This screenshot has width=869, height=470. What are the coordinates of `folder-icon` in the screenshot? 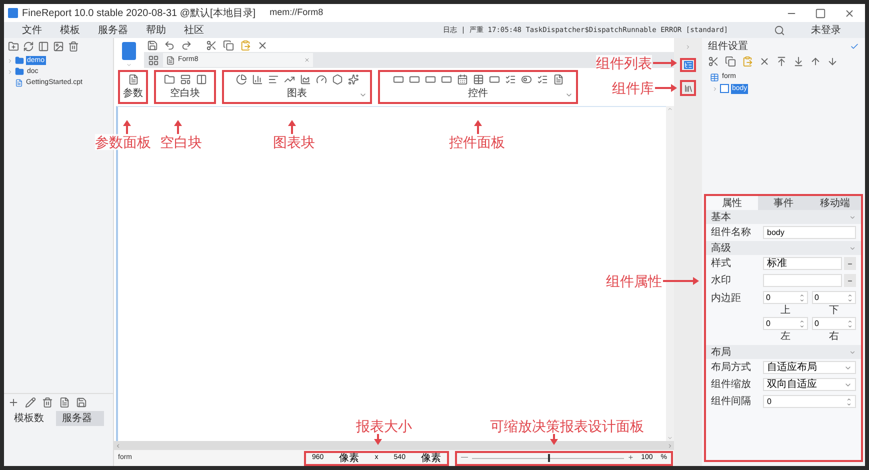 It's located at (169, 79).